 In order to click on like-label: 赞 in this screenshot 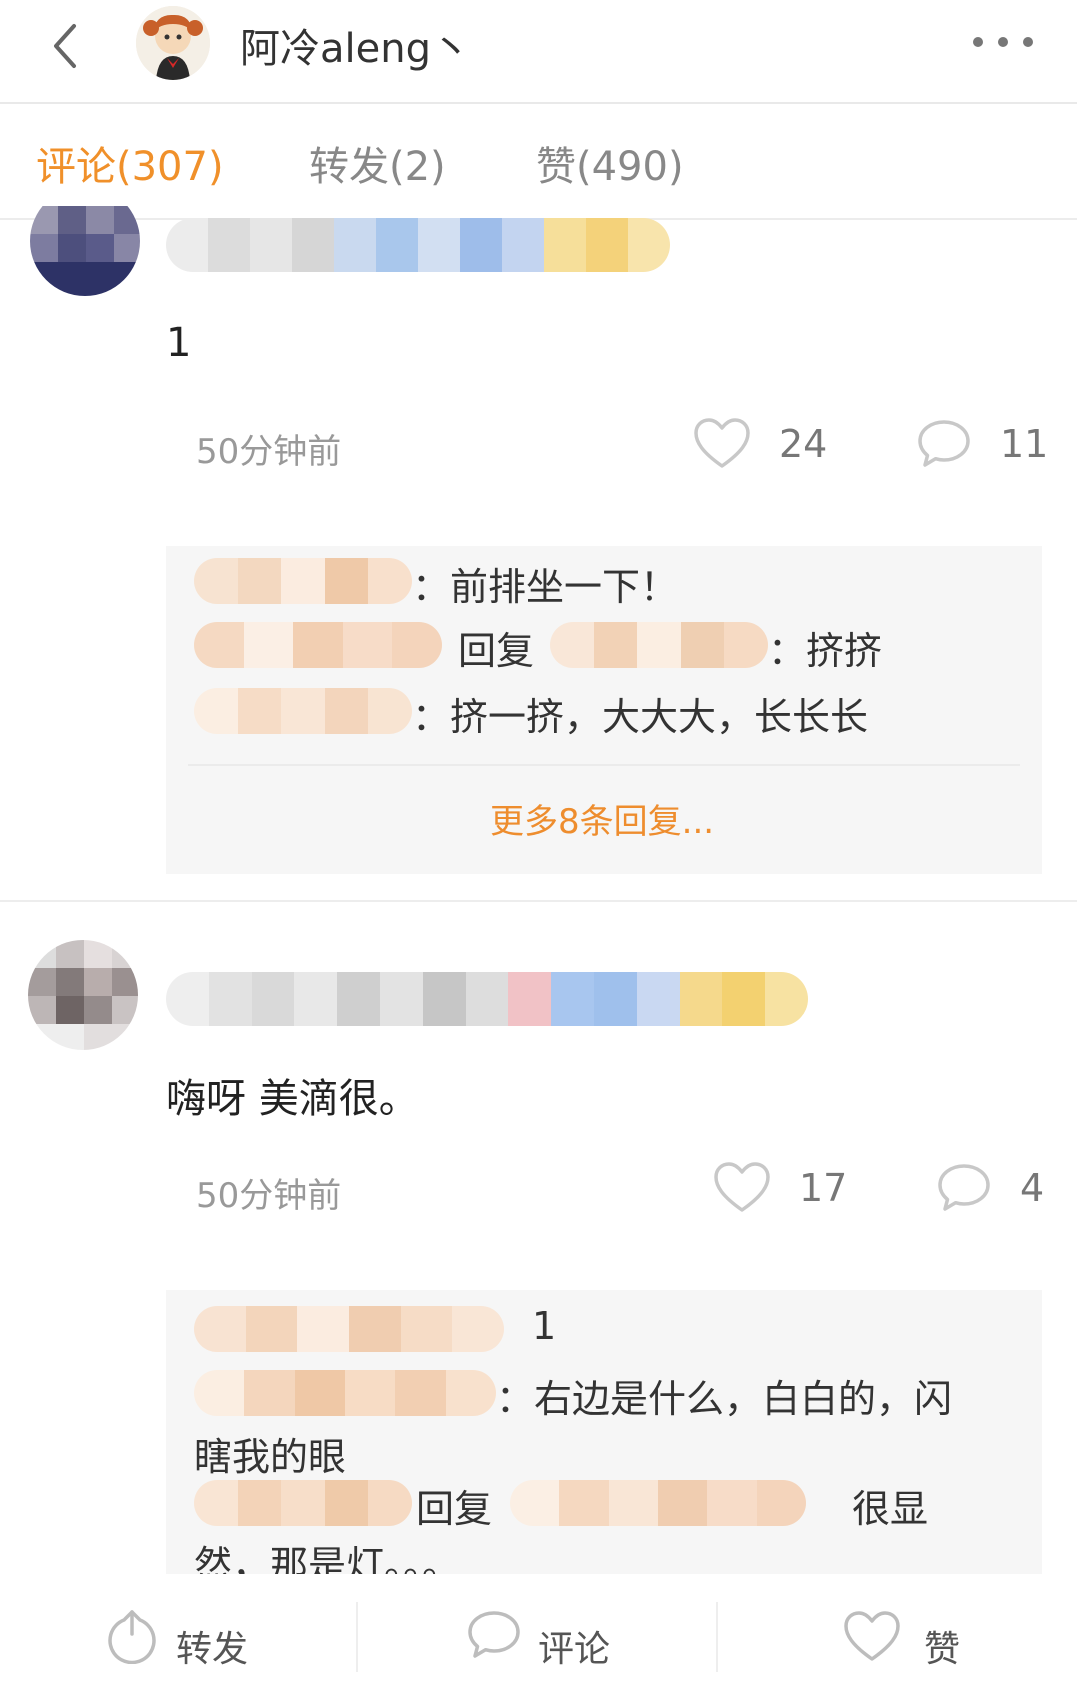, I will do `click(942, 1649)`.